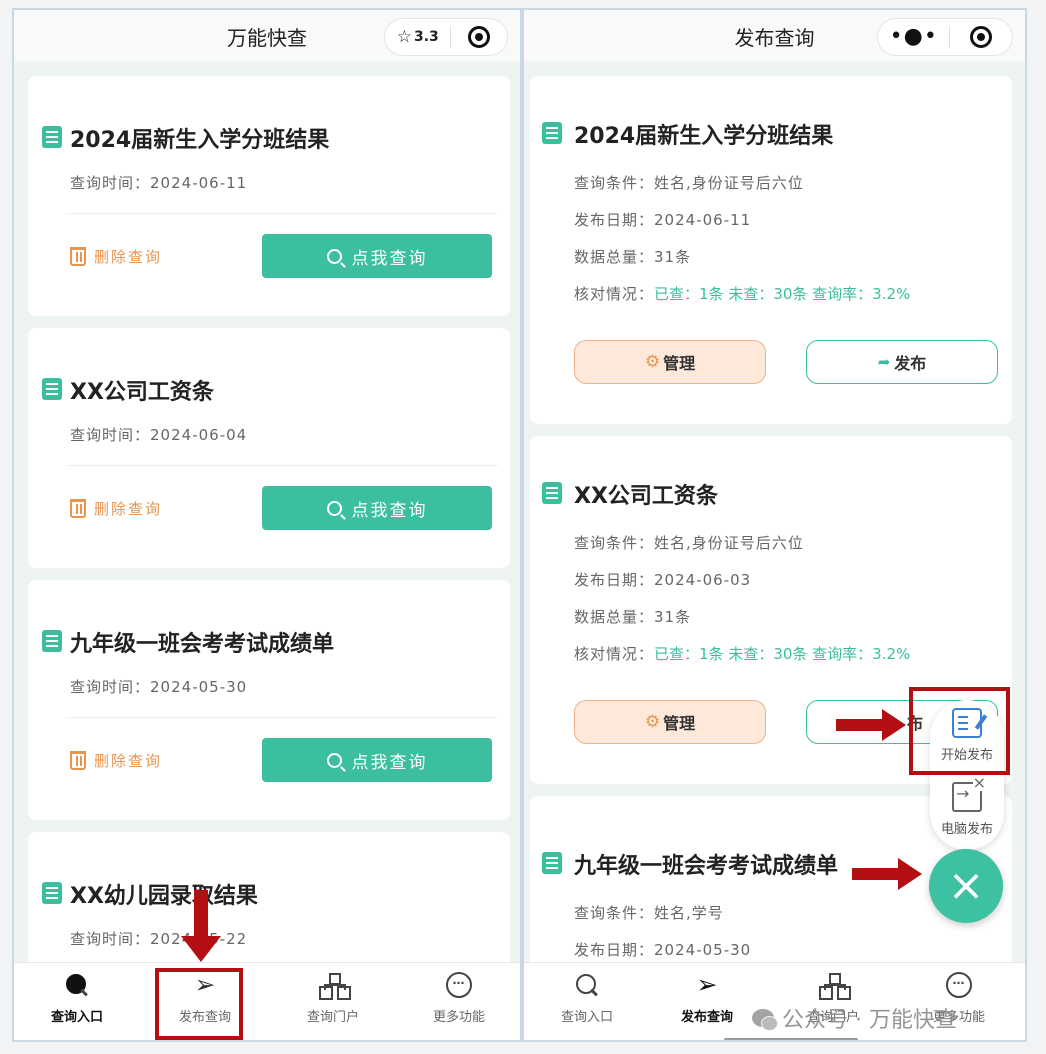 This screenshot has width=1046, height=1054. I want to click on query-condition: 查询条件：姓名,学号, so click(649, 912).